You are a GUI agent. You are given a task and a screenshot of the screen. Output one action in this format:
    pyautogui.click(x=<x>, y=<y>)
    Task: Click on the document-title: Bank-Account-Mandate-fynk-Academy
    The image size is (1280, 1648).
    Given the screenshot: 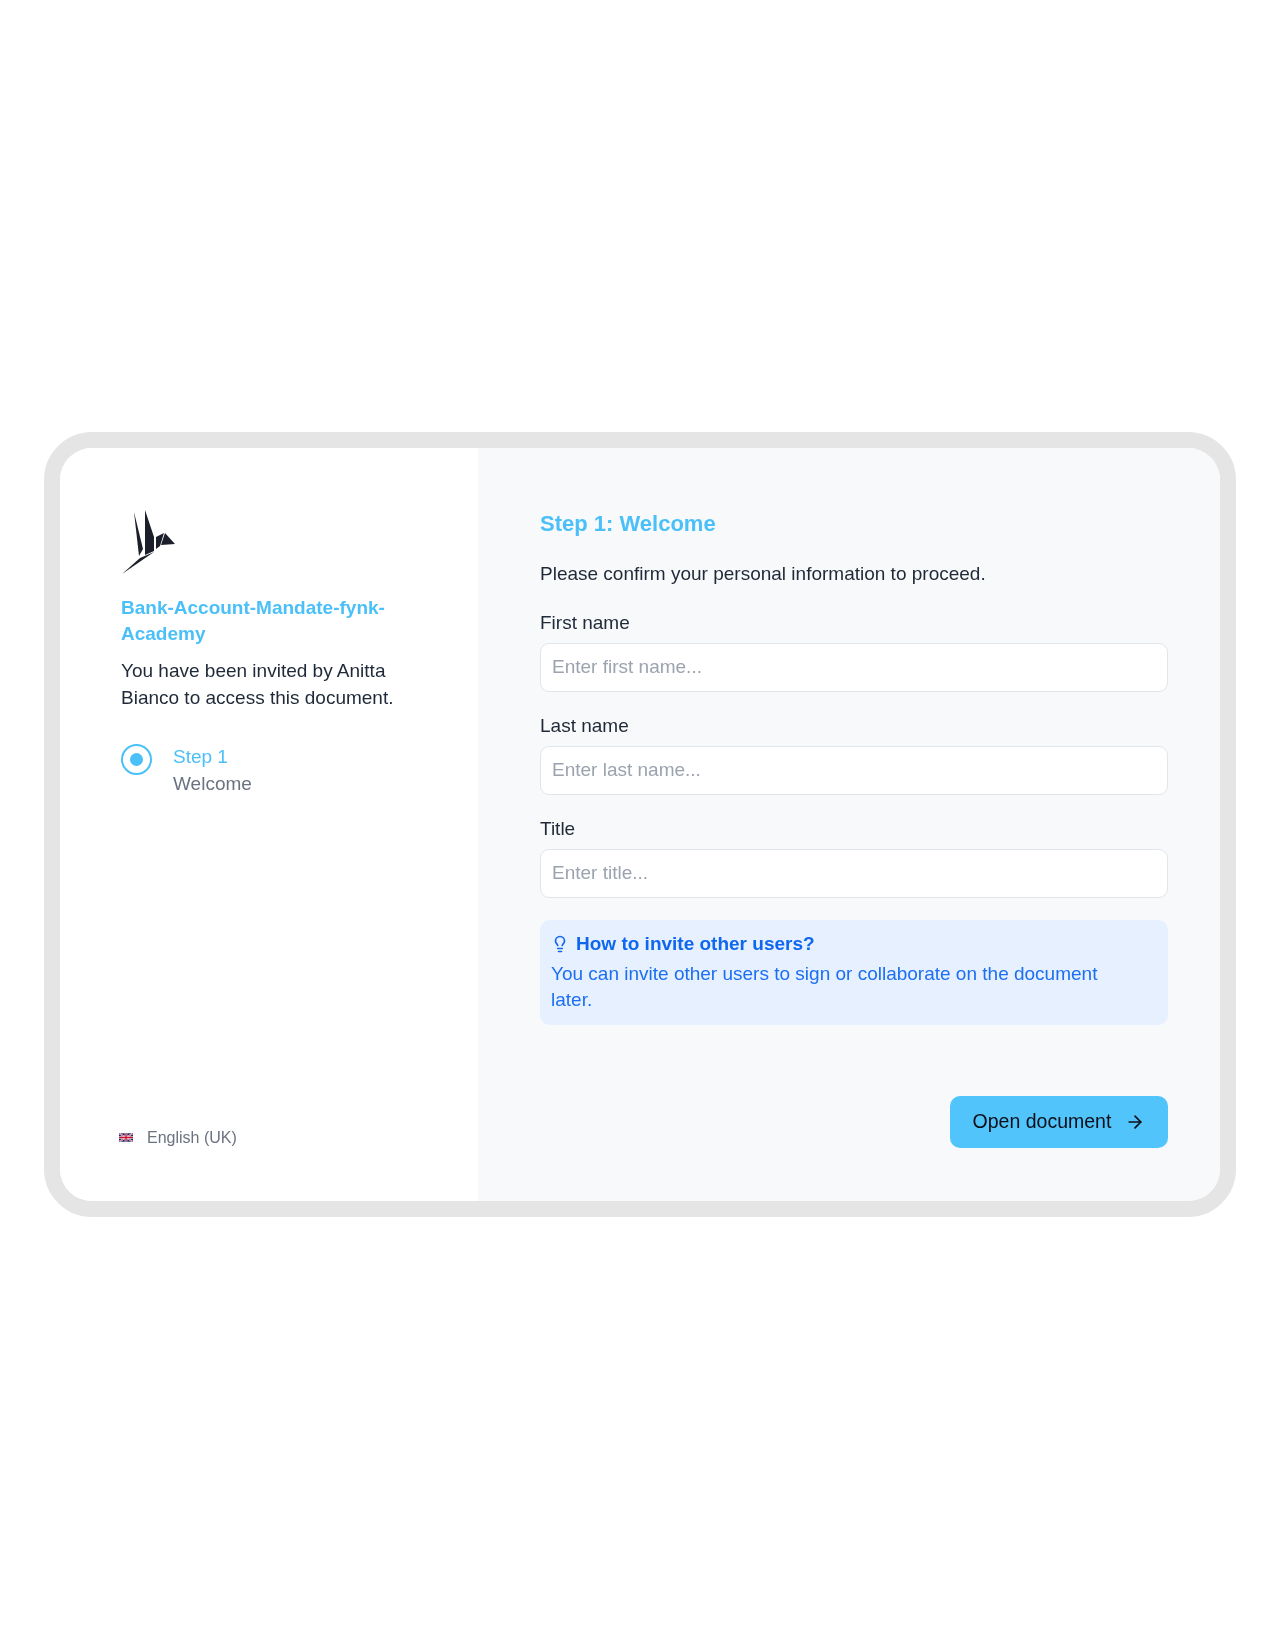 What is the action you would take?
    pyautogui.click(x=253, y=620)
    